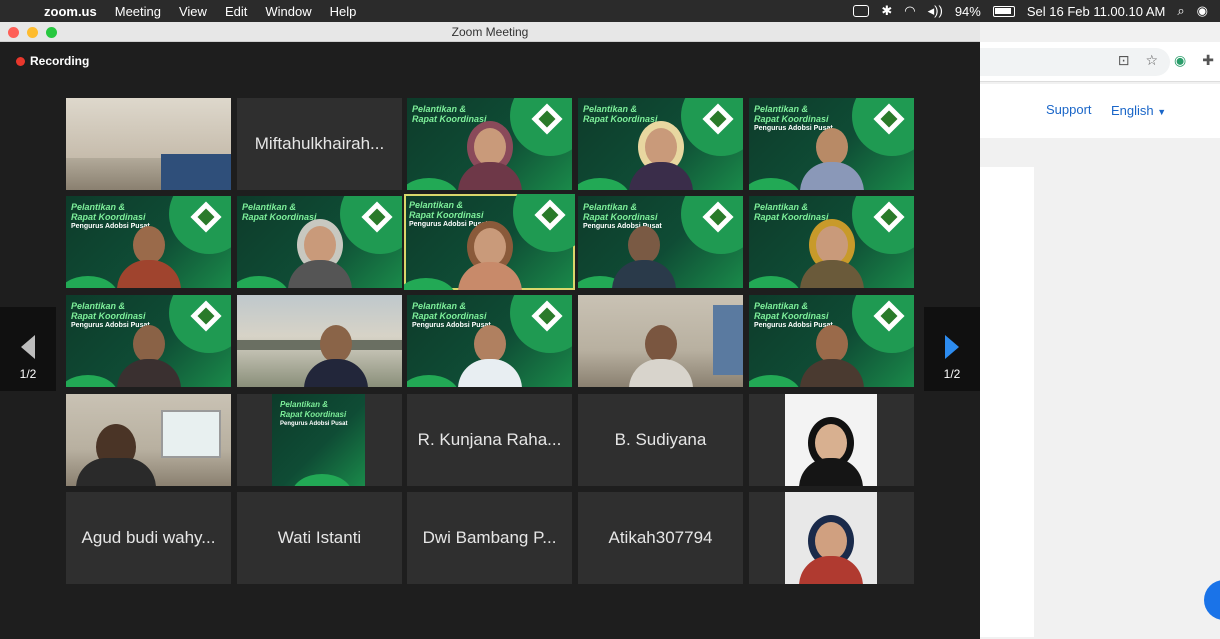 The image size is (1220, 639). I want to click on bluetooth-icon: ✱, so click(886, 11).